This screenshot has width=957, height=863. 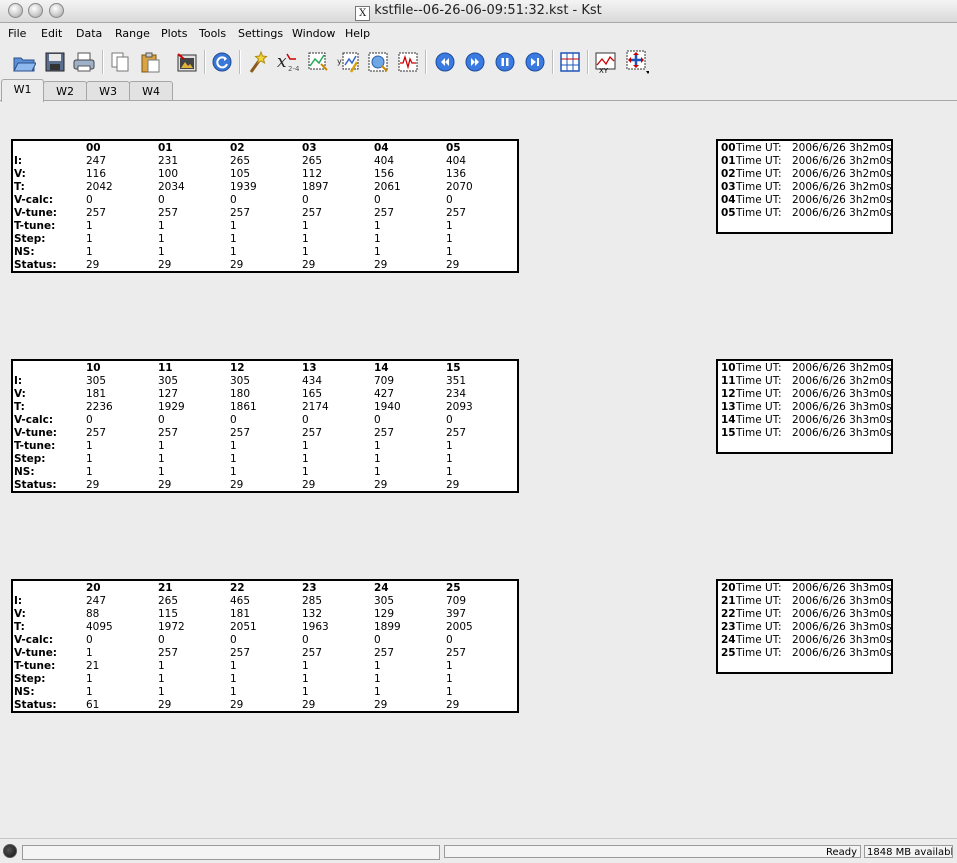 What do you see at coordinates (168, 174) in the screenshot?
I see `table-cell: 100` at bounding box center [168, 174].